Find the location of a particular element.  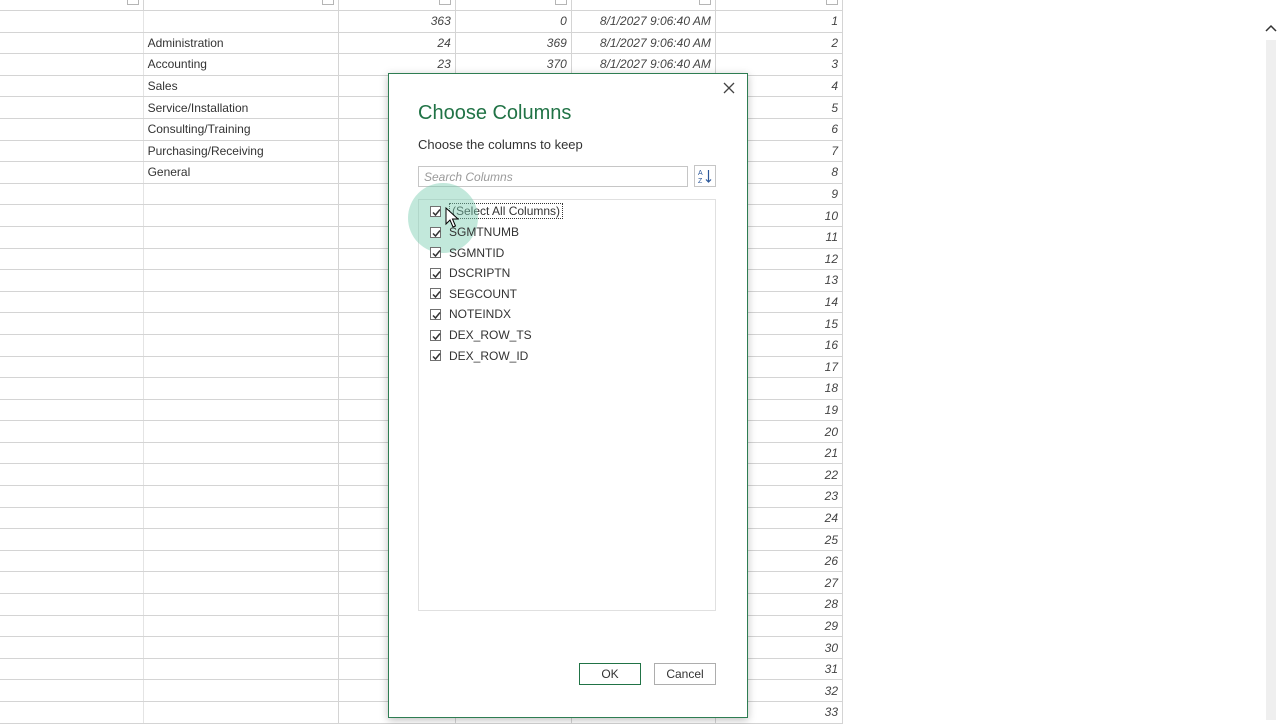

column-header-dex-row-ts is located at coordinates (643, 5).